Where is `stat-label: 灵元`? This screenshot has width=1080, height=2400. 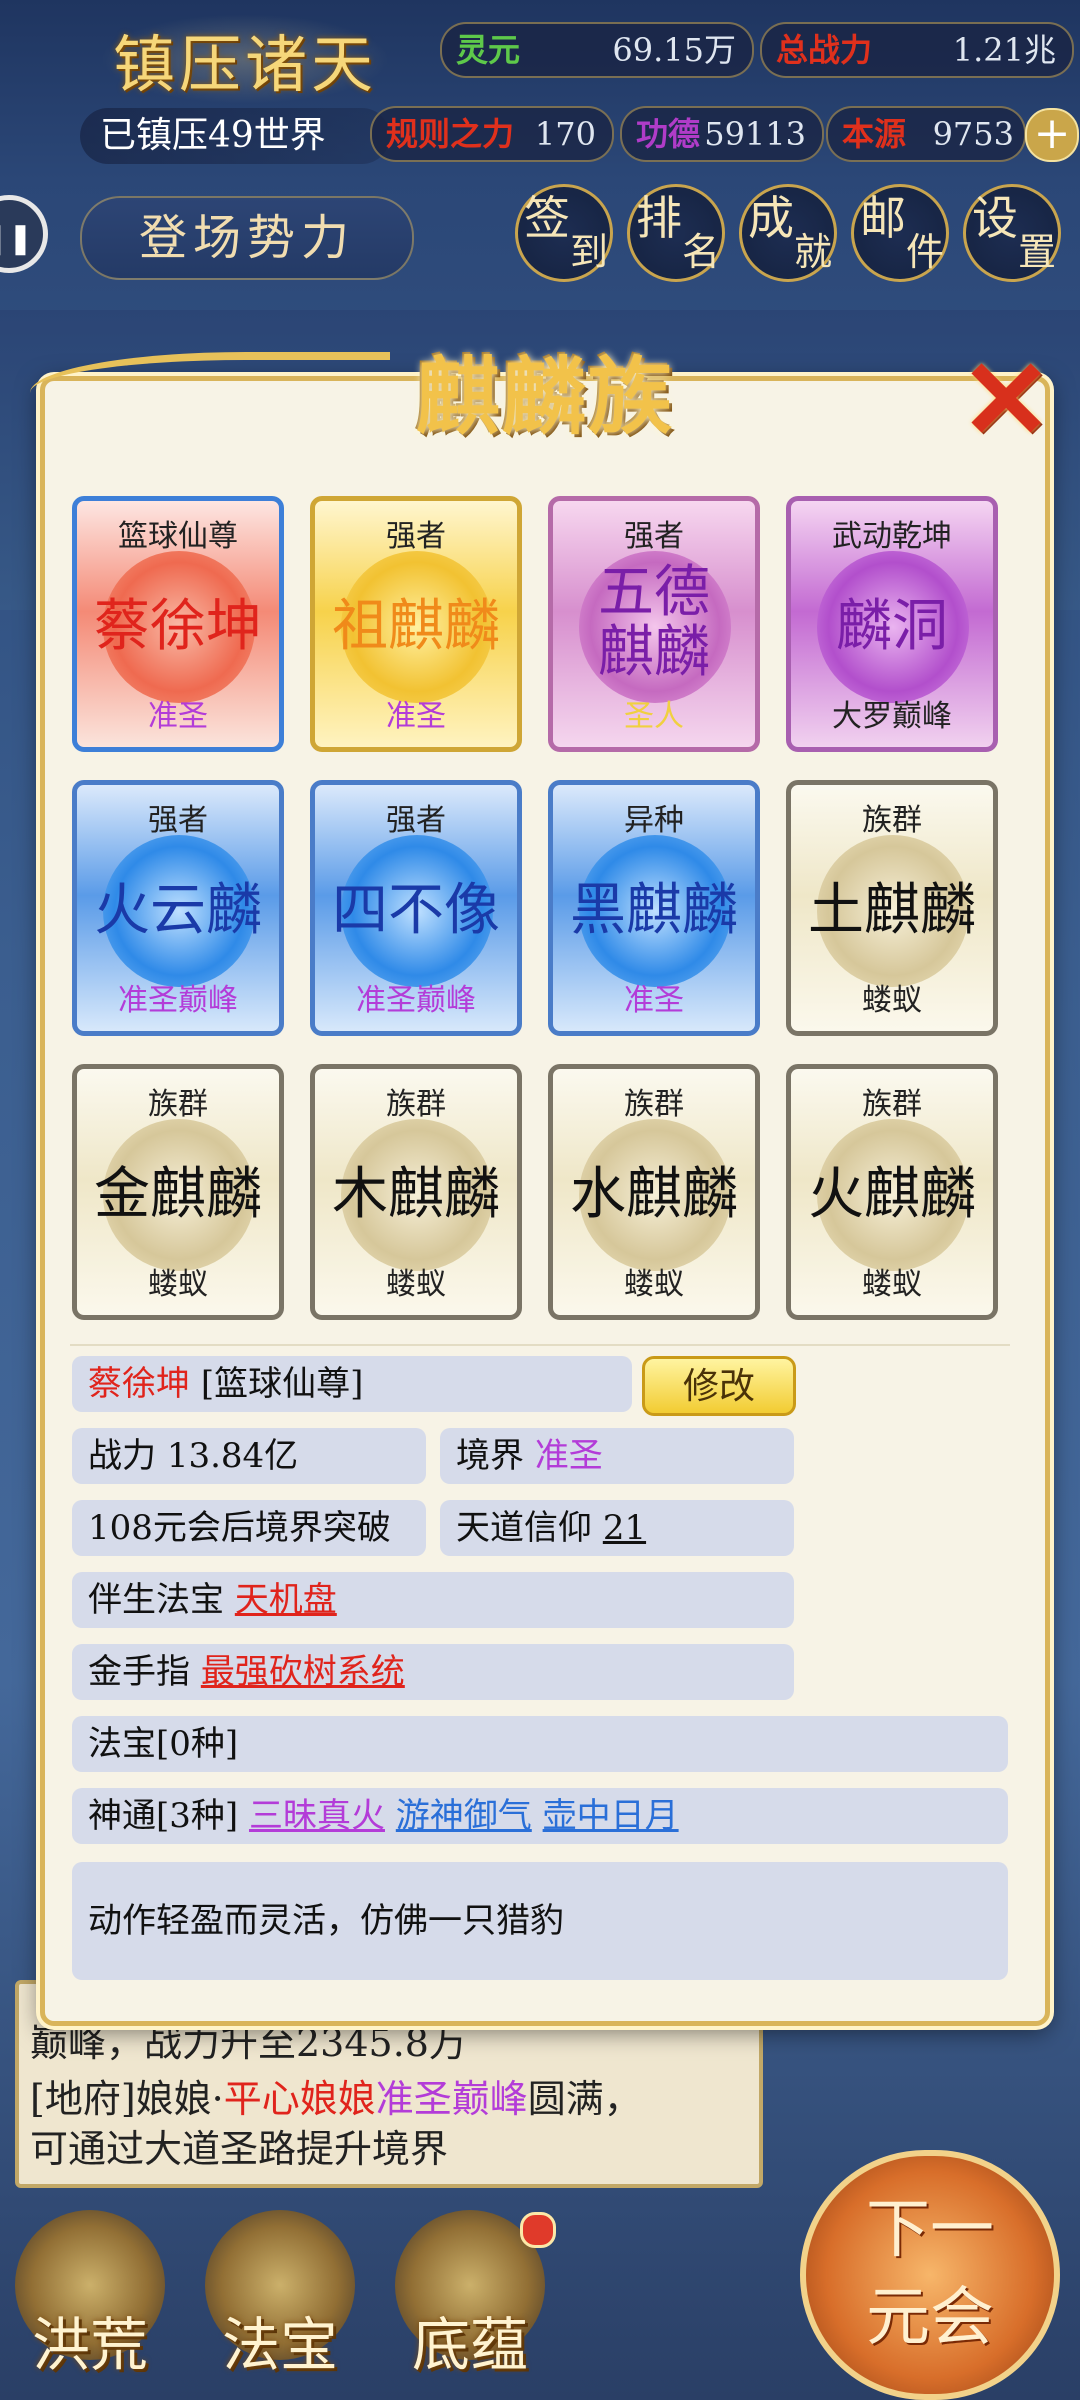
stat-label: 灵元 is located at coordinates (488, 50).